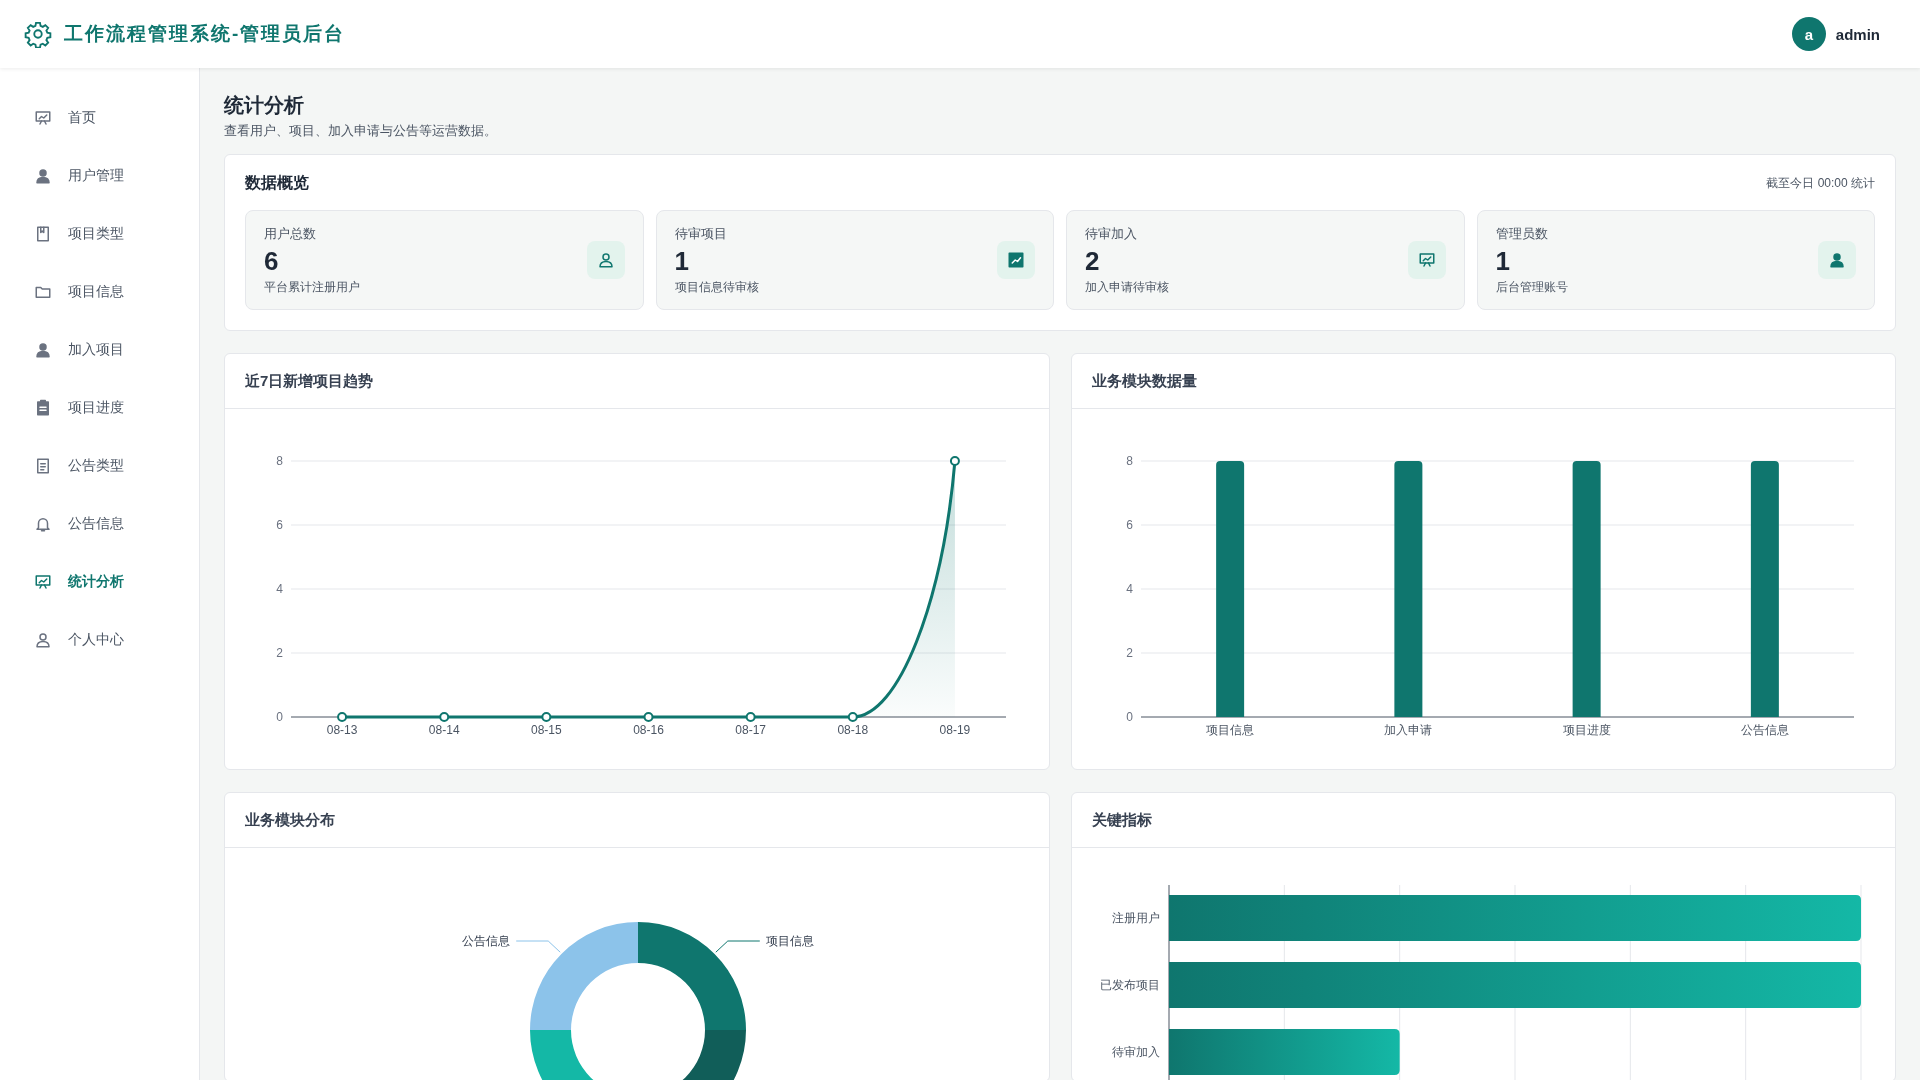 The image size is (1920, 1080). Describe the element at coordinates (43, 466) in the screenshot. I see `document-icon` at that location.